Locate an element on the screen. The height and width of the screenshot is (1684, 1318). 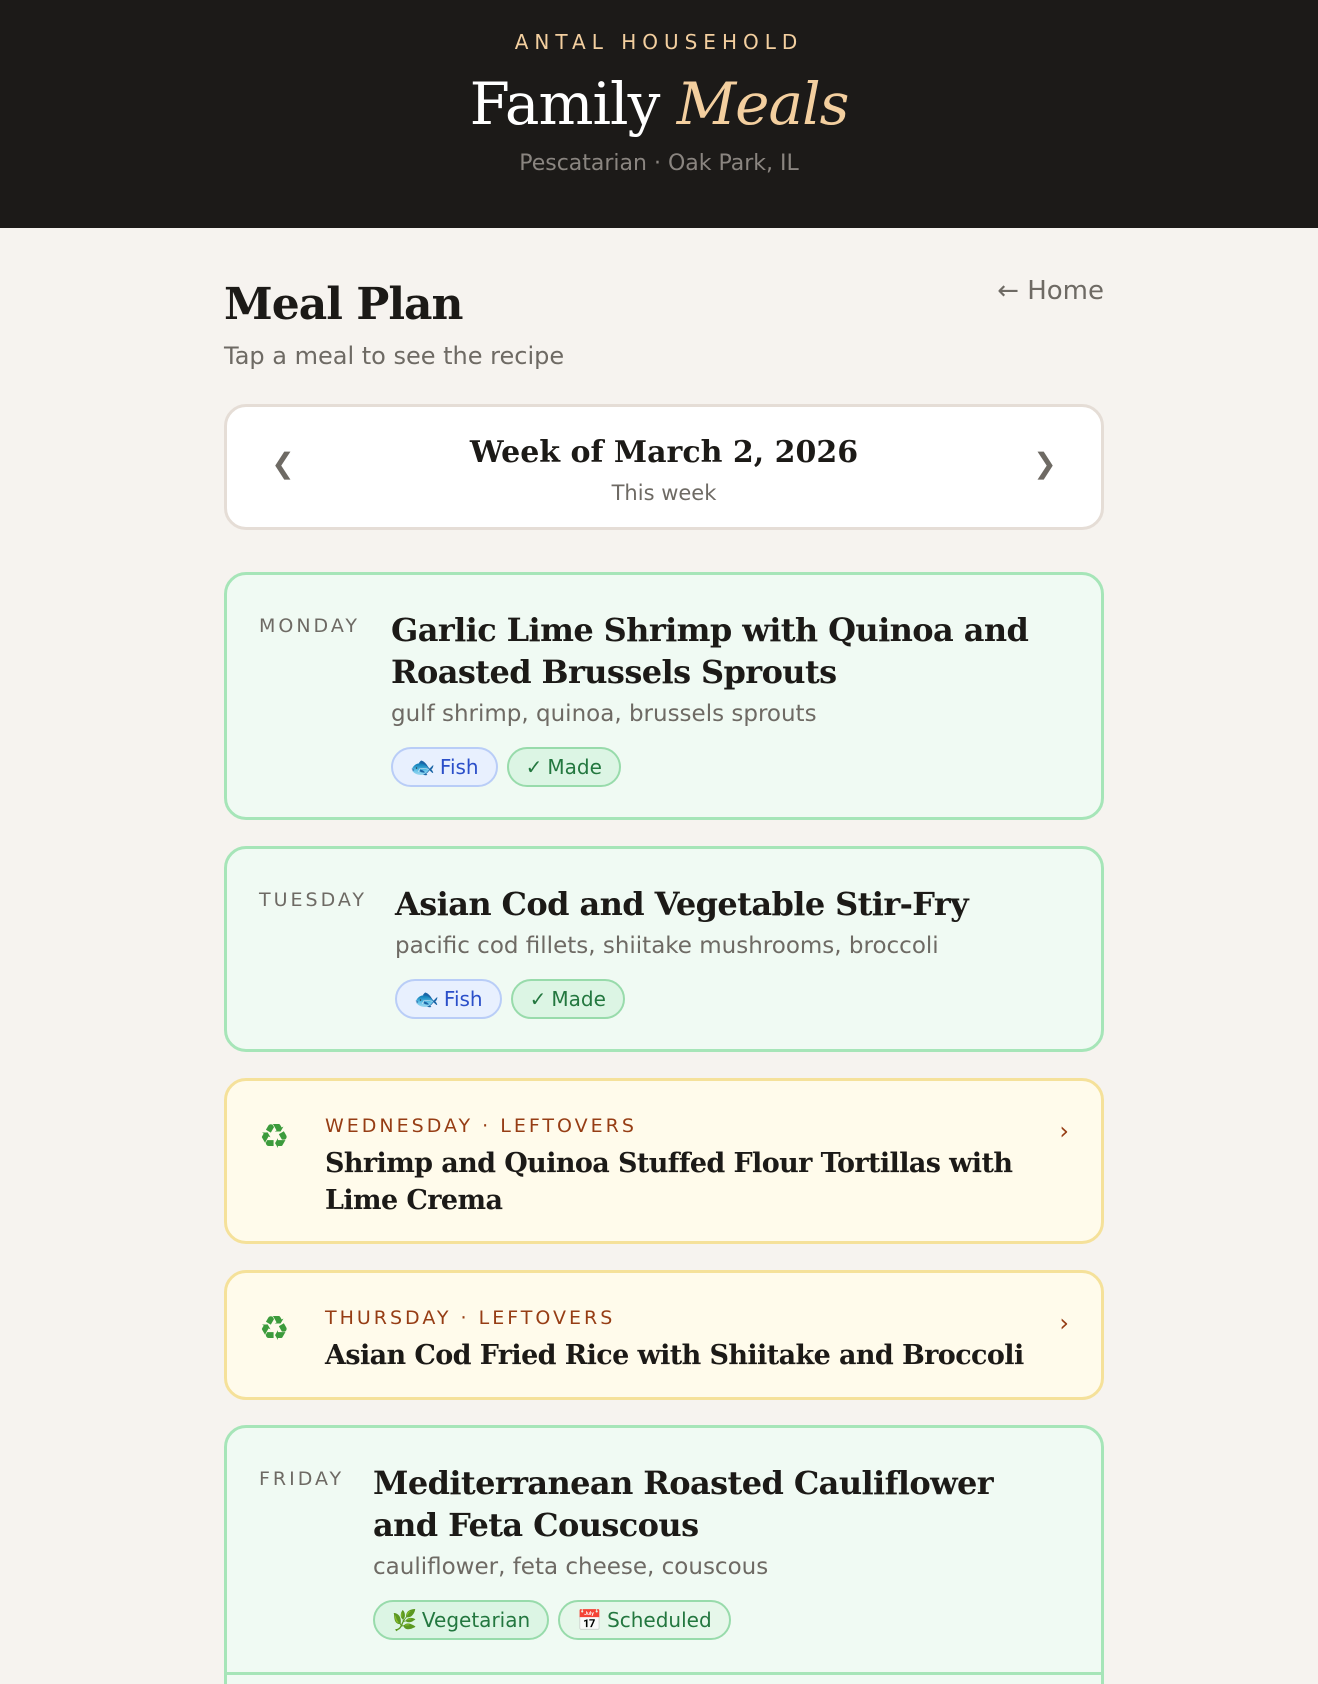
brand-accent: Meals is located at coordinates (763, 104).